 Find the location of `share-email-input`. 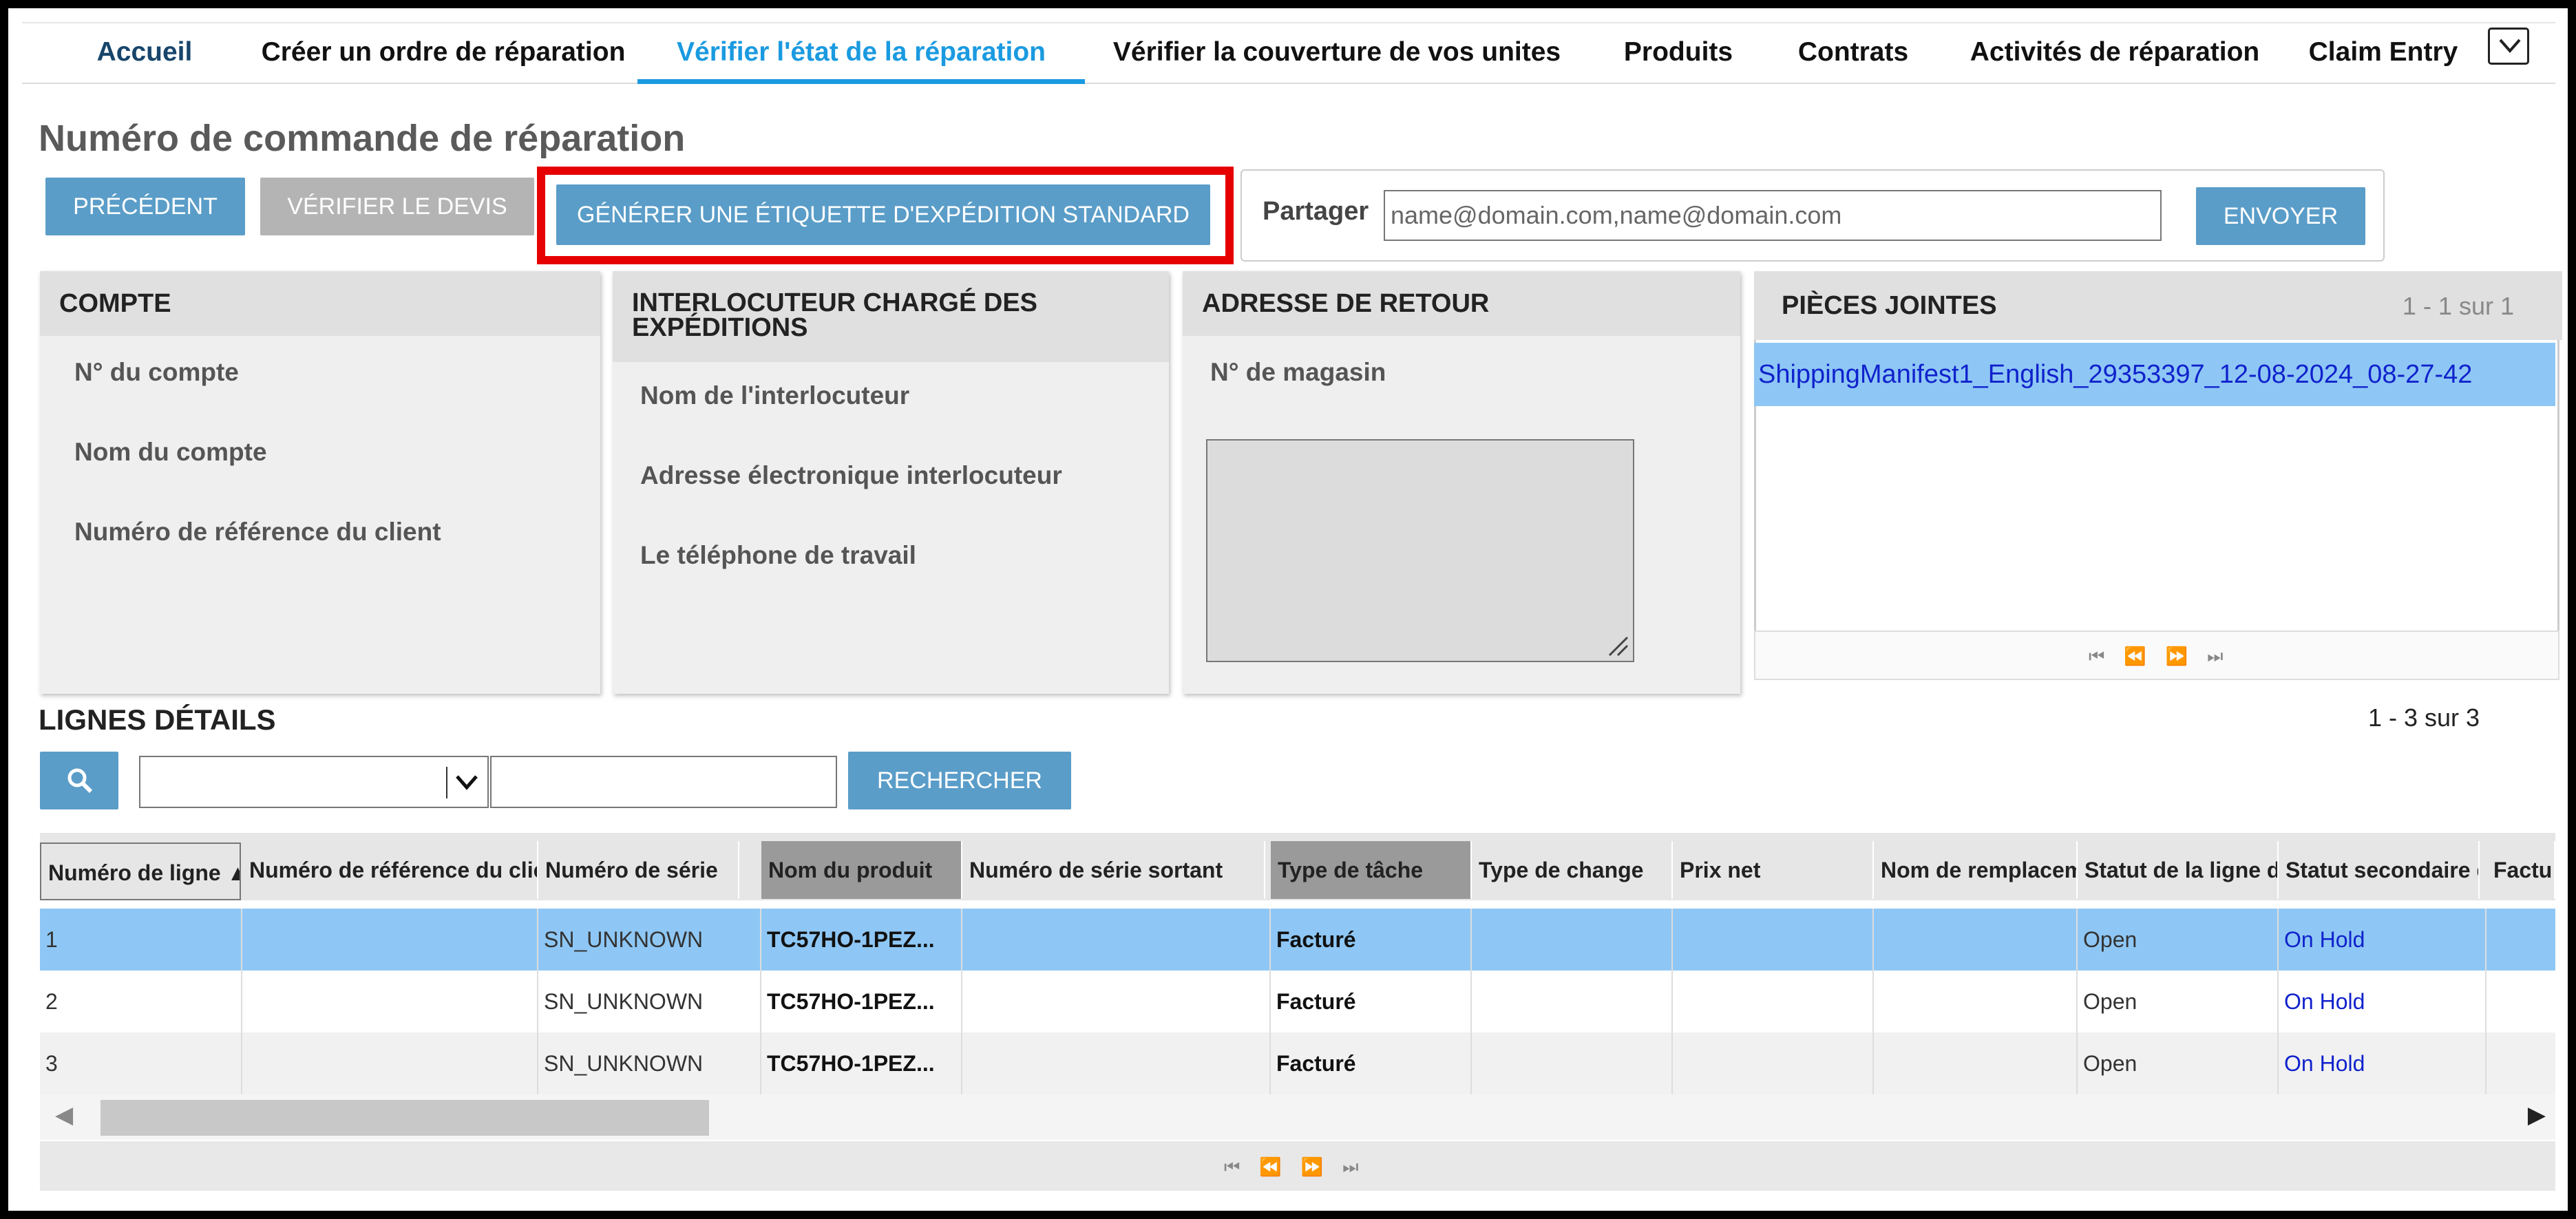

share-email-input is located at coordinates (1773, 215).